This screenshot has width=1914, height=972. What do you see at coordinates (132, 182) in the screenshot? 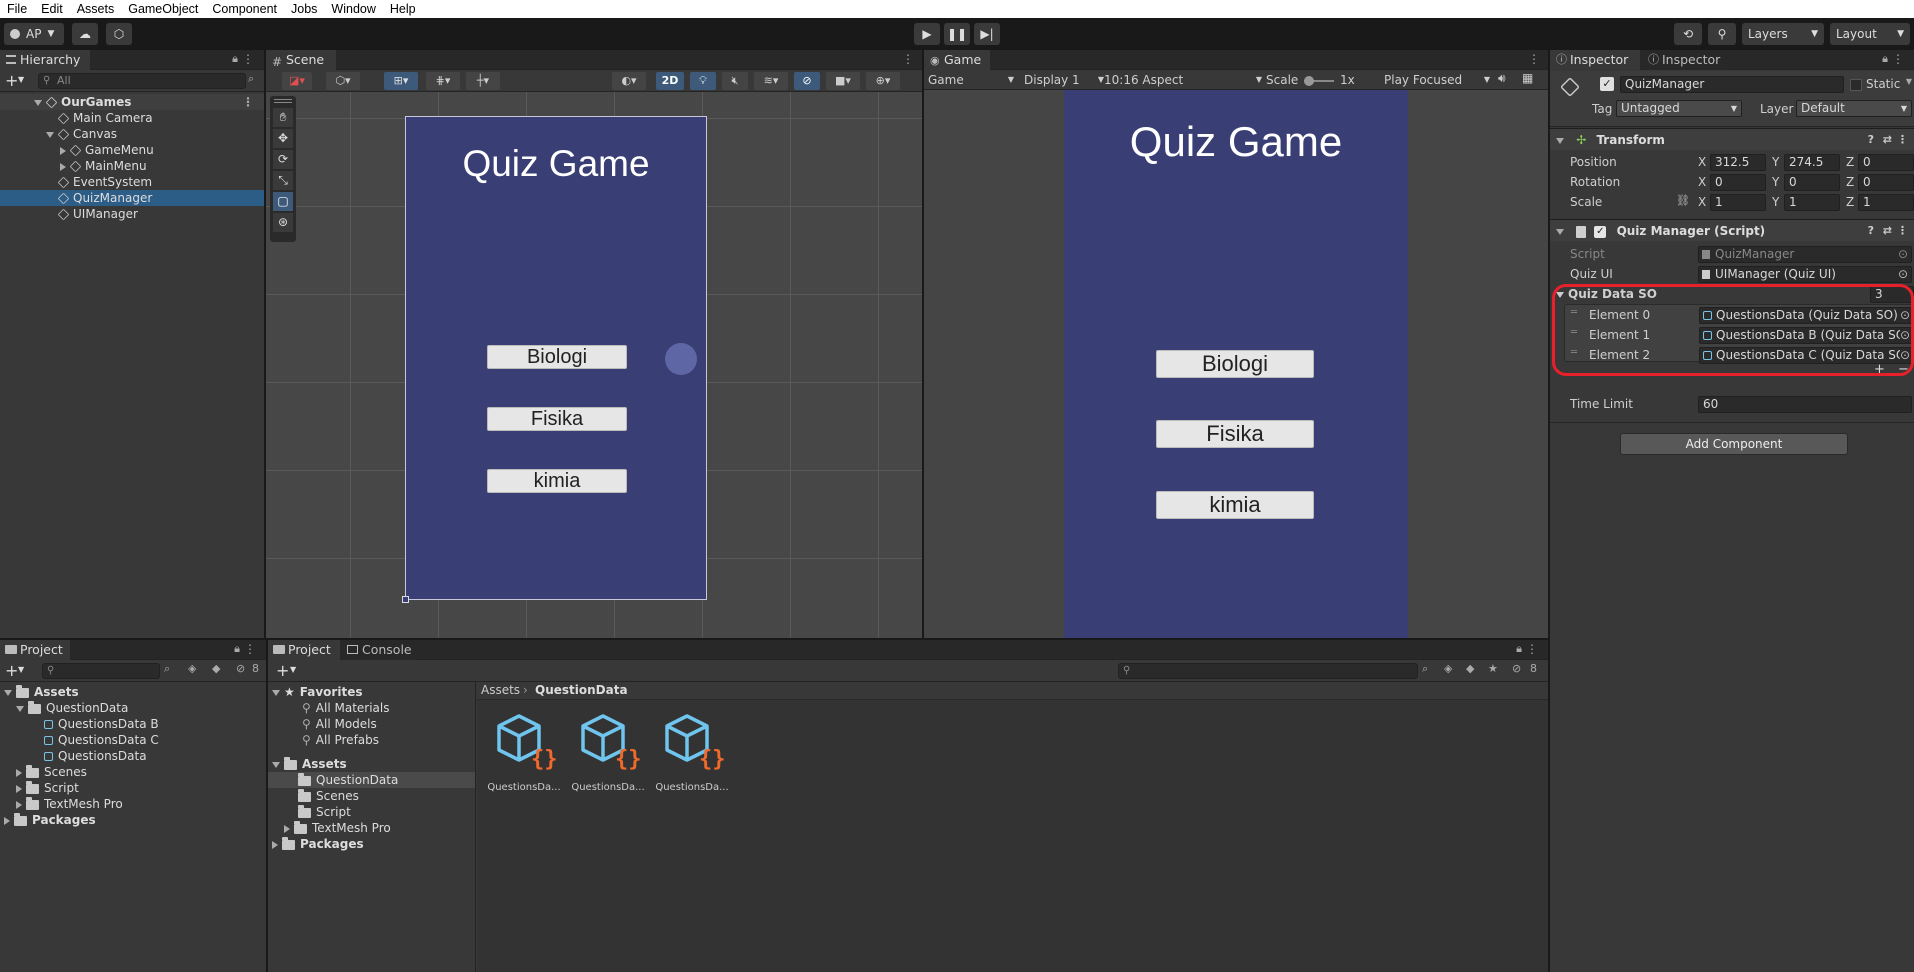
I see `hierarchy-item-eventsystem: EventSystem` at bounding box center [132, 182].